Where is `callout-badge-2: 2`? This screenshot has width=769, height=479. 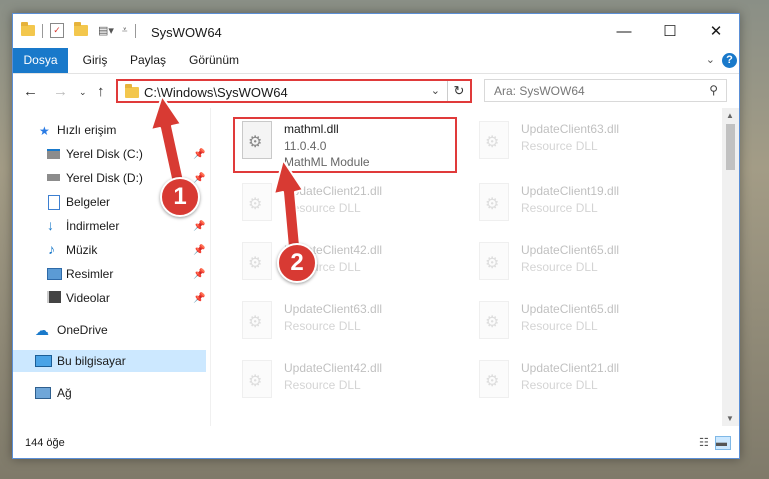
callout-badge-2: 2 is located at coordinates (297, 263).